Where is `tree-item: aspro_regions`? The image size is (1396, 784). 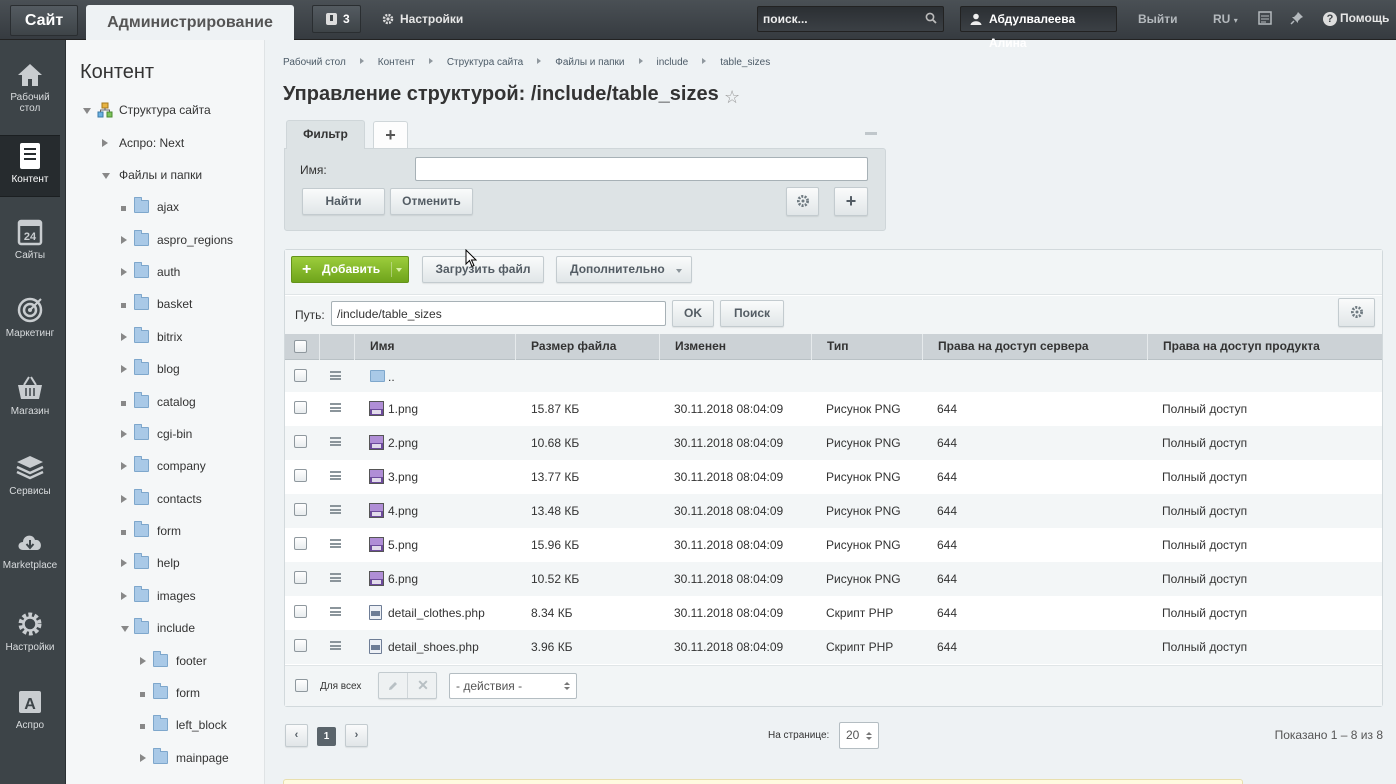
tree-item: aspro_regions is located at coordinates (130, 240).